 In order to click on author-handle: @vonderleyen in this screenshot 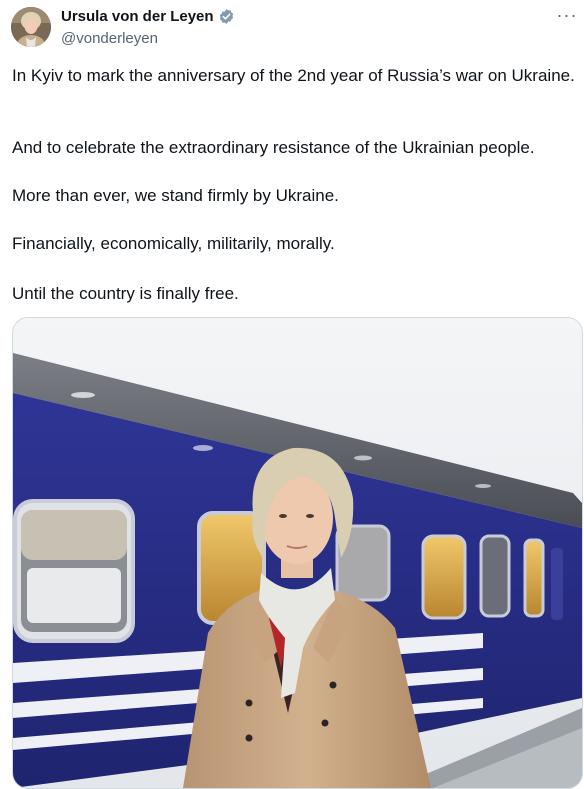, I will do `click(109, 38)`.